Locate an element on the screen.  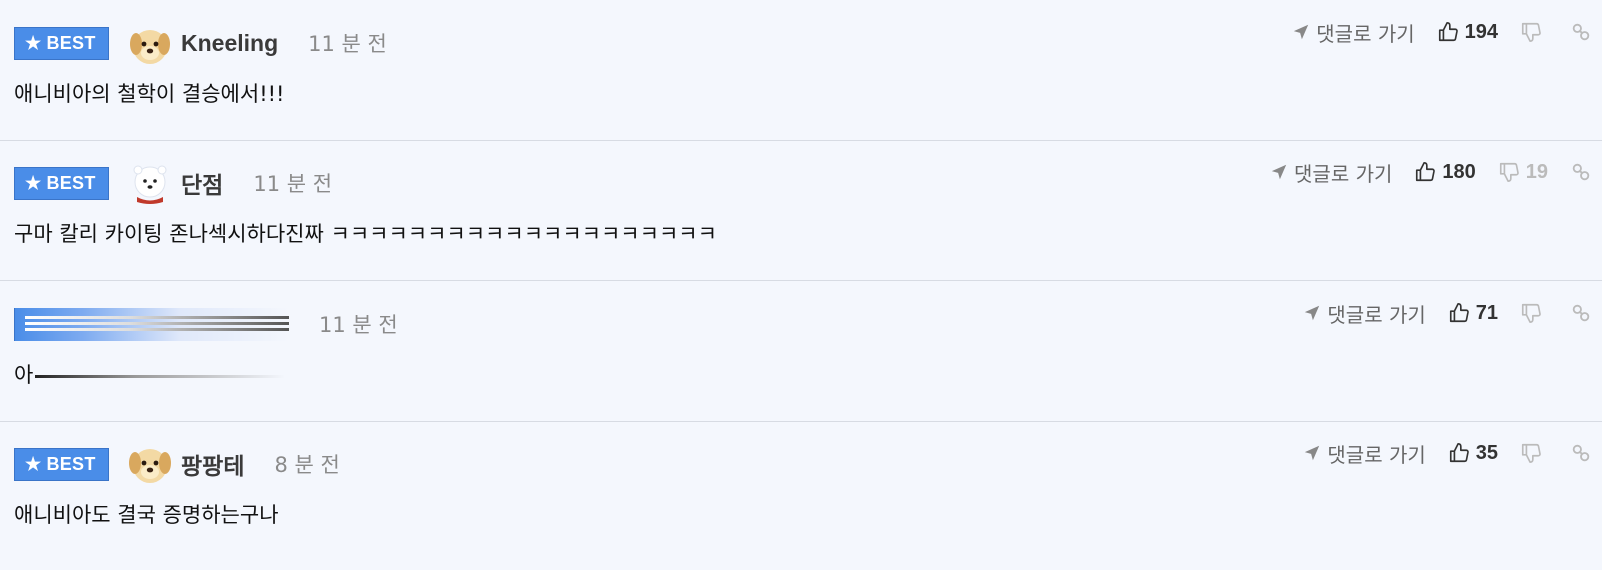
like-count: 71 is located at coordinates (1486, 312).